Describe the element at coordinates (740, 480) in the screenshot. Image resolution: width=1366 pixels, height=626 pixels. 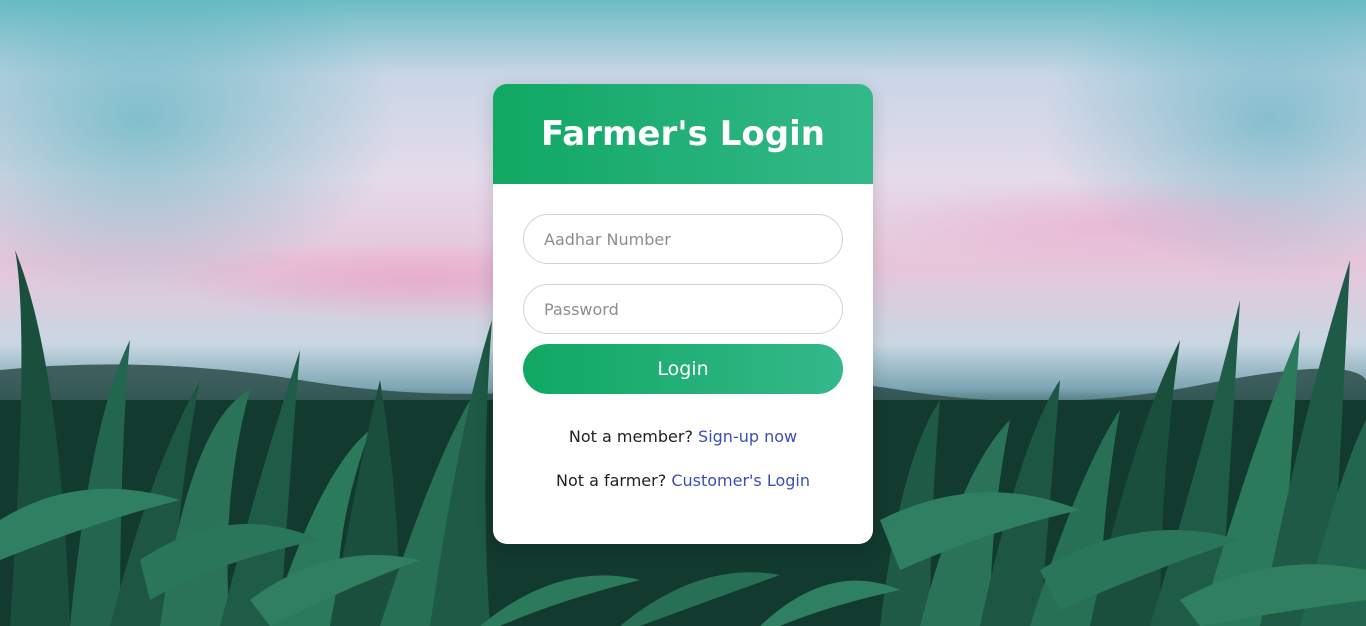
I see `customer-login-link: Customer's Login` at that location.